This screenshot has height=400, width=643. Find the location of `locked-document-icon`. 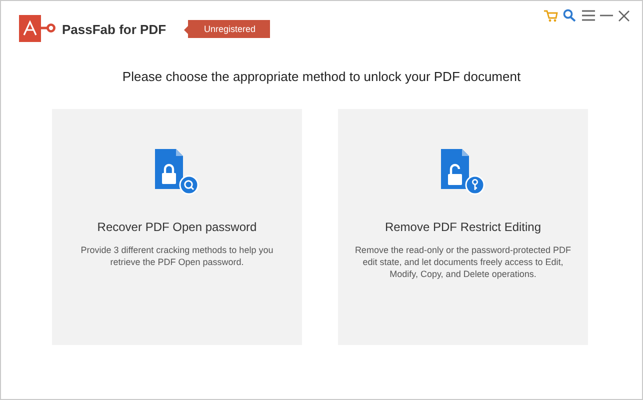

locked-document-icon is located at coordinates (177, 172).